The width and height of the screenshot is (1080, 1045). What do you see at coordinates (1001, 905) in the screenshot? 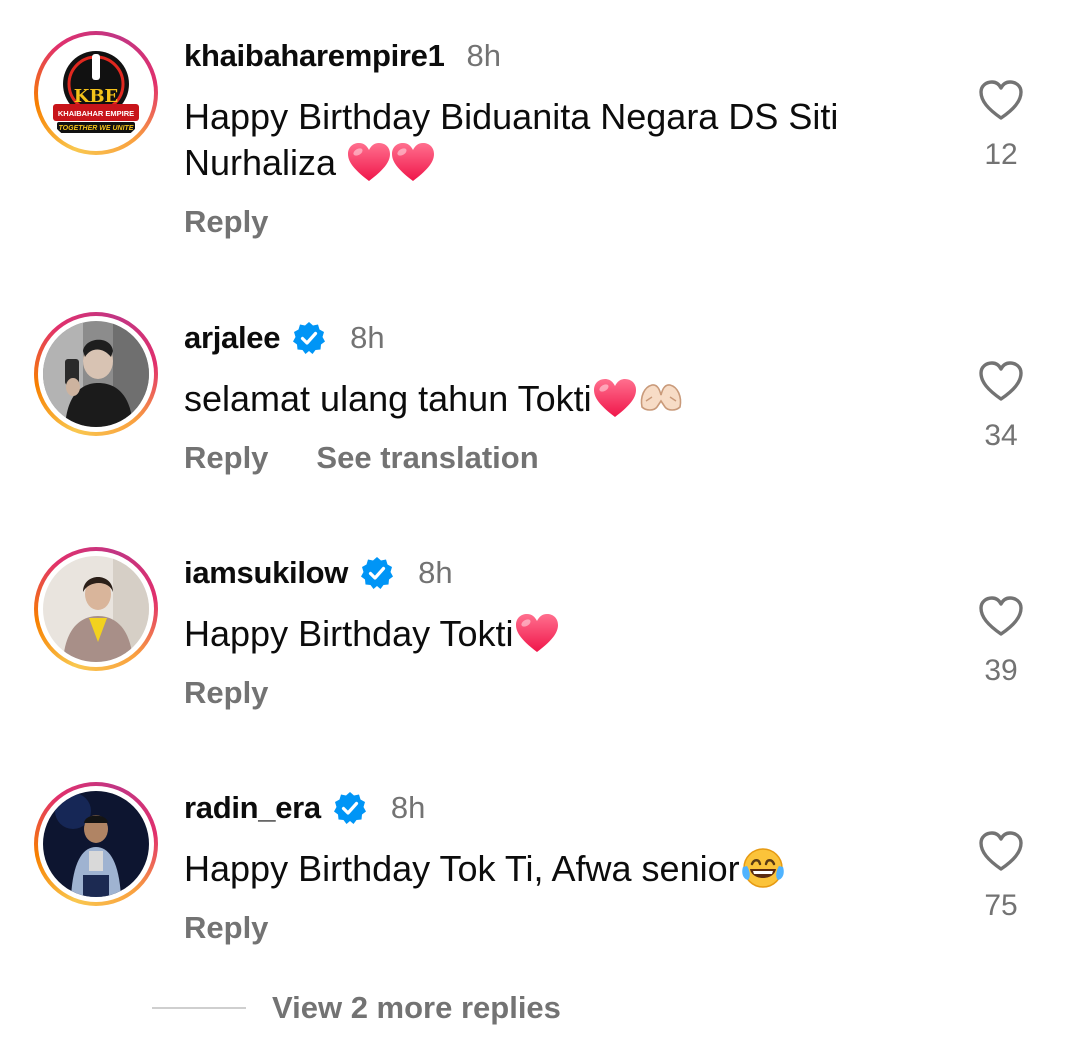
I see `like-count: 75` at bounding box center [1001, 905].